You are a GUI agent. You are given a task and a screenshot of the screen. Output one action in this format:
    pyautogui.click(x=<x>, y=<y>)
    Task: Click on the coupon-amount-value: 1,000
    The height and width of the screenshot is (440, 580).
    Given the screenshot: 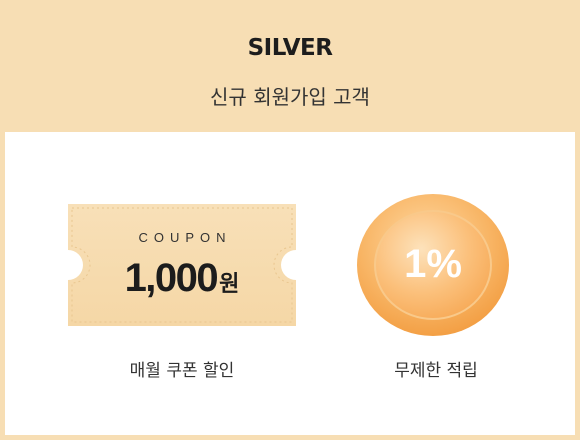 What is the action you would take?
    pyautogui.click(x=171, y=278)
    